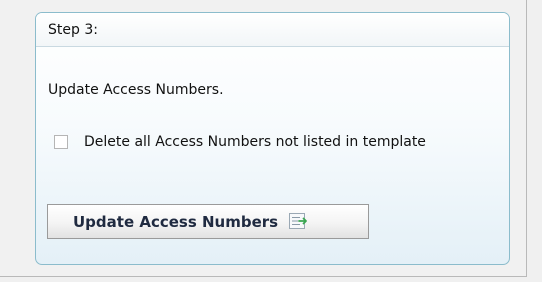 This screenshot has height=282, width=542. I want to click on update-access-numbers-button: Update Access Numbers, so click(208, 221).